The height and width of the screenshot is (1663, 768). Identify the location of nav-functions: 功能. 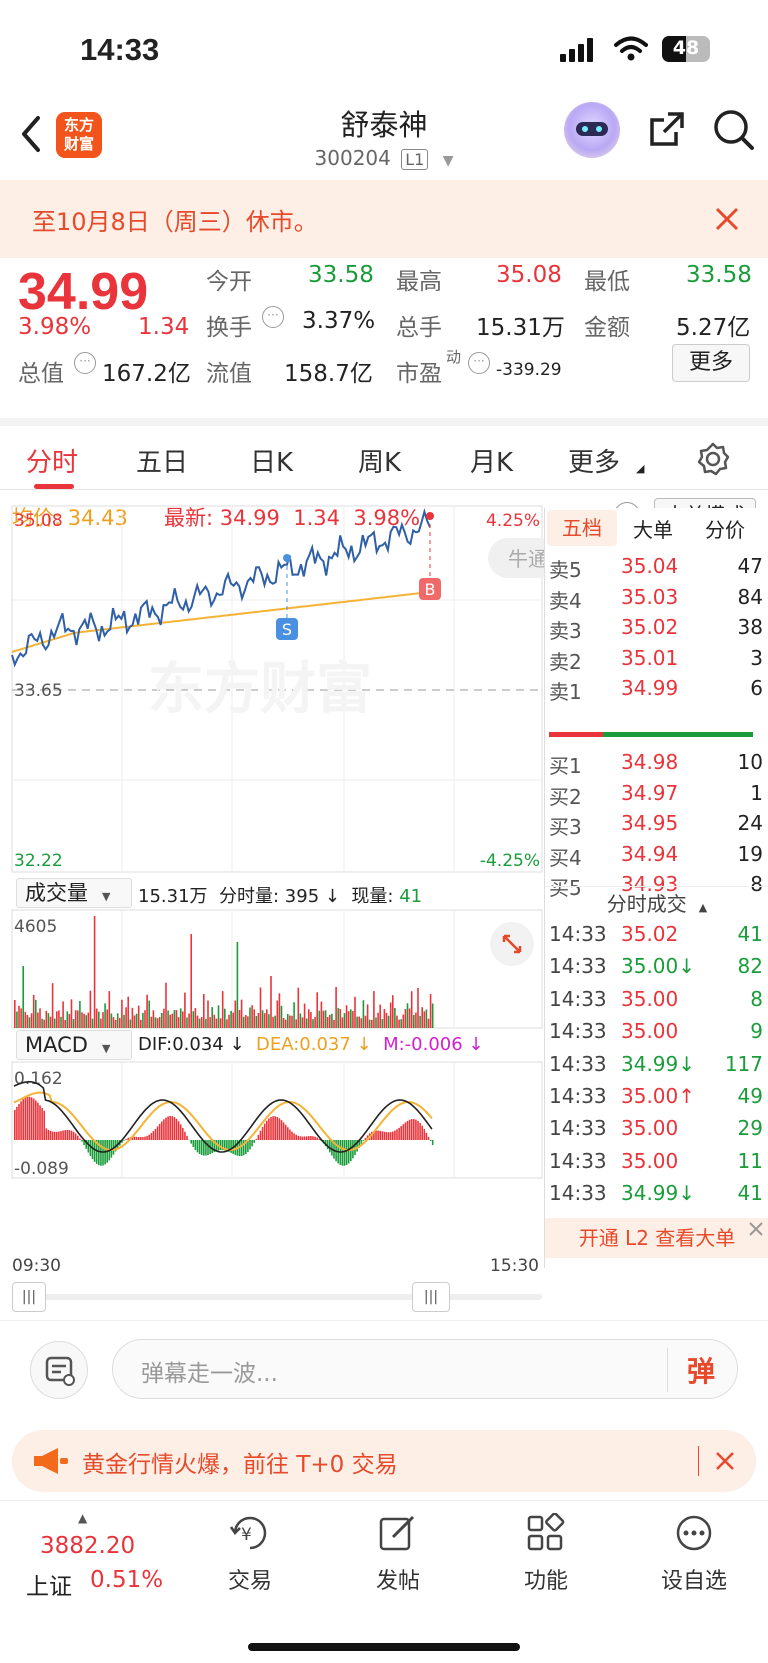
(546, 1553).